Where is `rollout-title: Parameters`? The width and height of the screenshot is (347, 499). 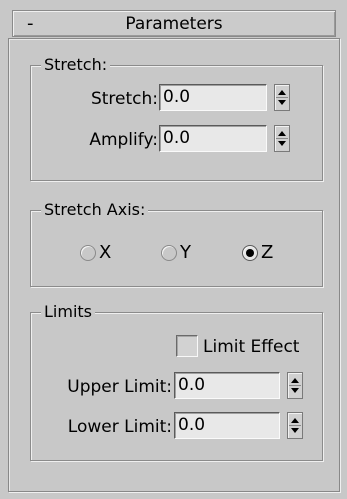
rollout-title: Parameters is located at coordinates (174, 24).